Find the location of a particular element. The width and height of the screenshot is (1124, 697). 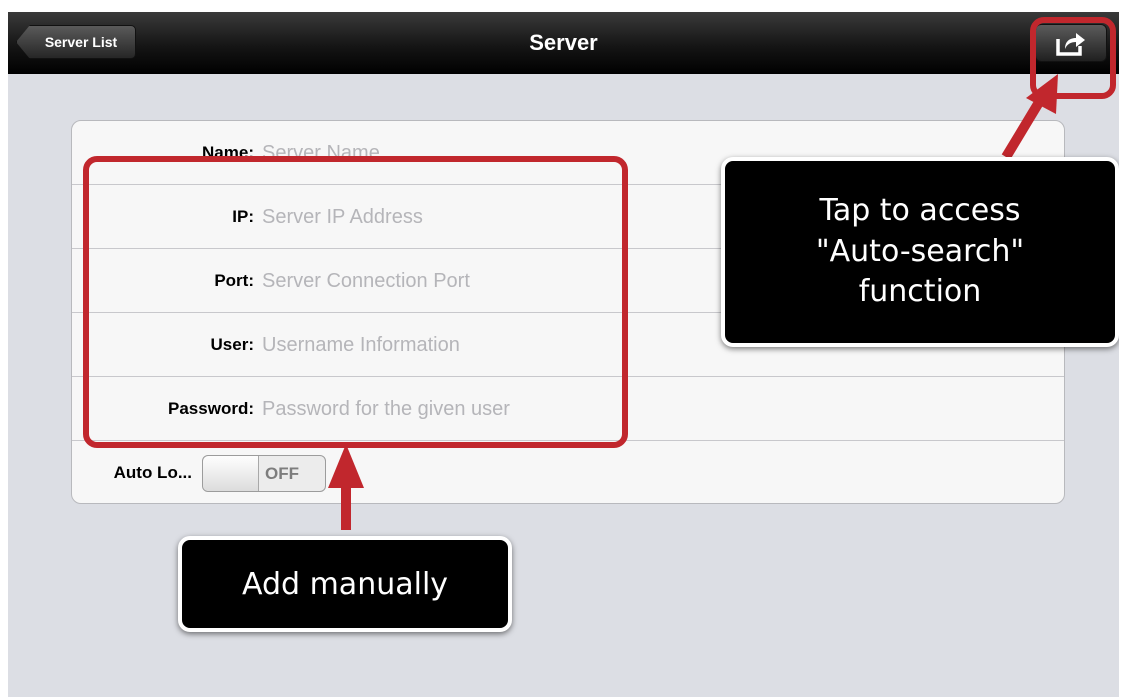

add-manually-text: Add manually is located at coordinates (345, 584).